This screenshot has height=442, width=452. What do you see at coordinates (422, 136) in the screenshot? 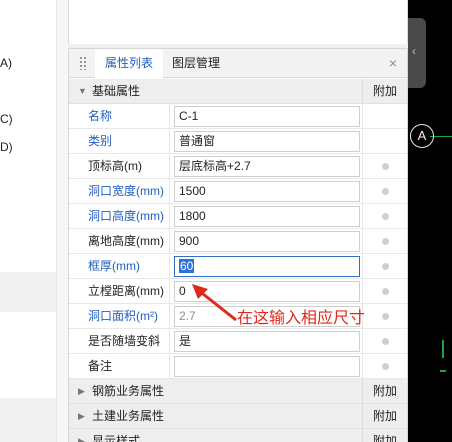
I see `axis-label-a: A` at bounding box center [422, 136].